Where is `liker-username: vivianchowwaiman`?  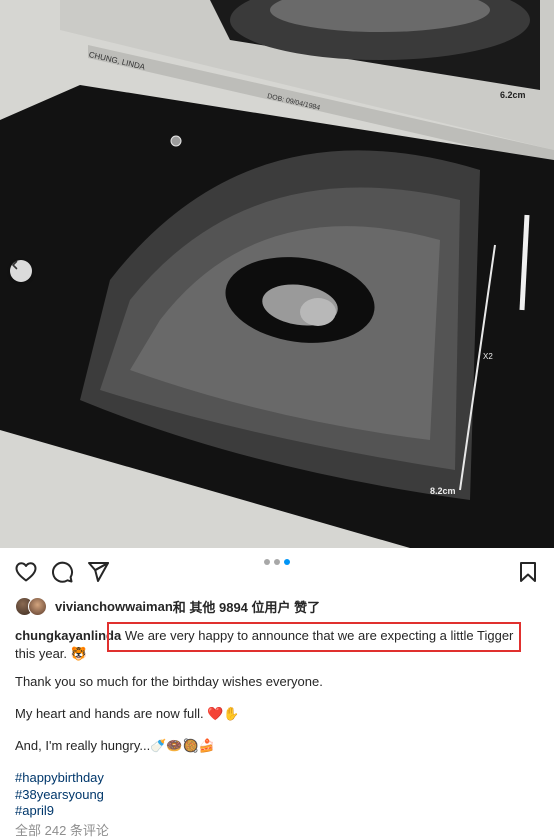 liker-username: vivianchowwaiman is located at coordinates (114, 606).